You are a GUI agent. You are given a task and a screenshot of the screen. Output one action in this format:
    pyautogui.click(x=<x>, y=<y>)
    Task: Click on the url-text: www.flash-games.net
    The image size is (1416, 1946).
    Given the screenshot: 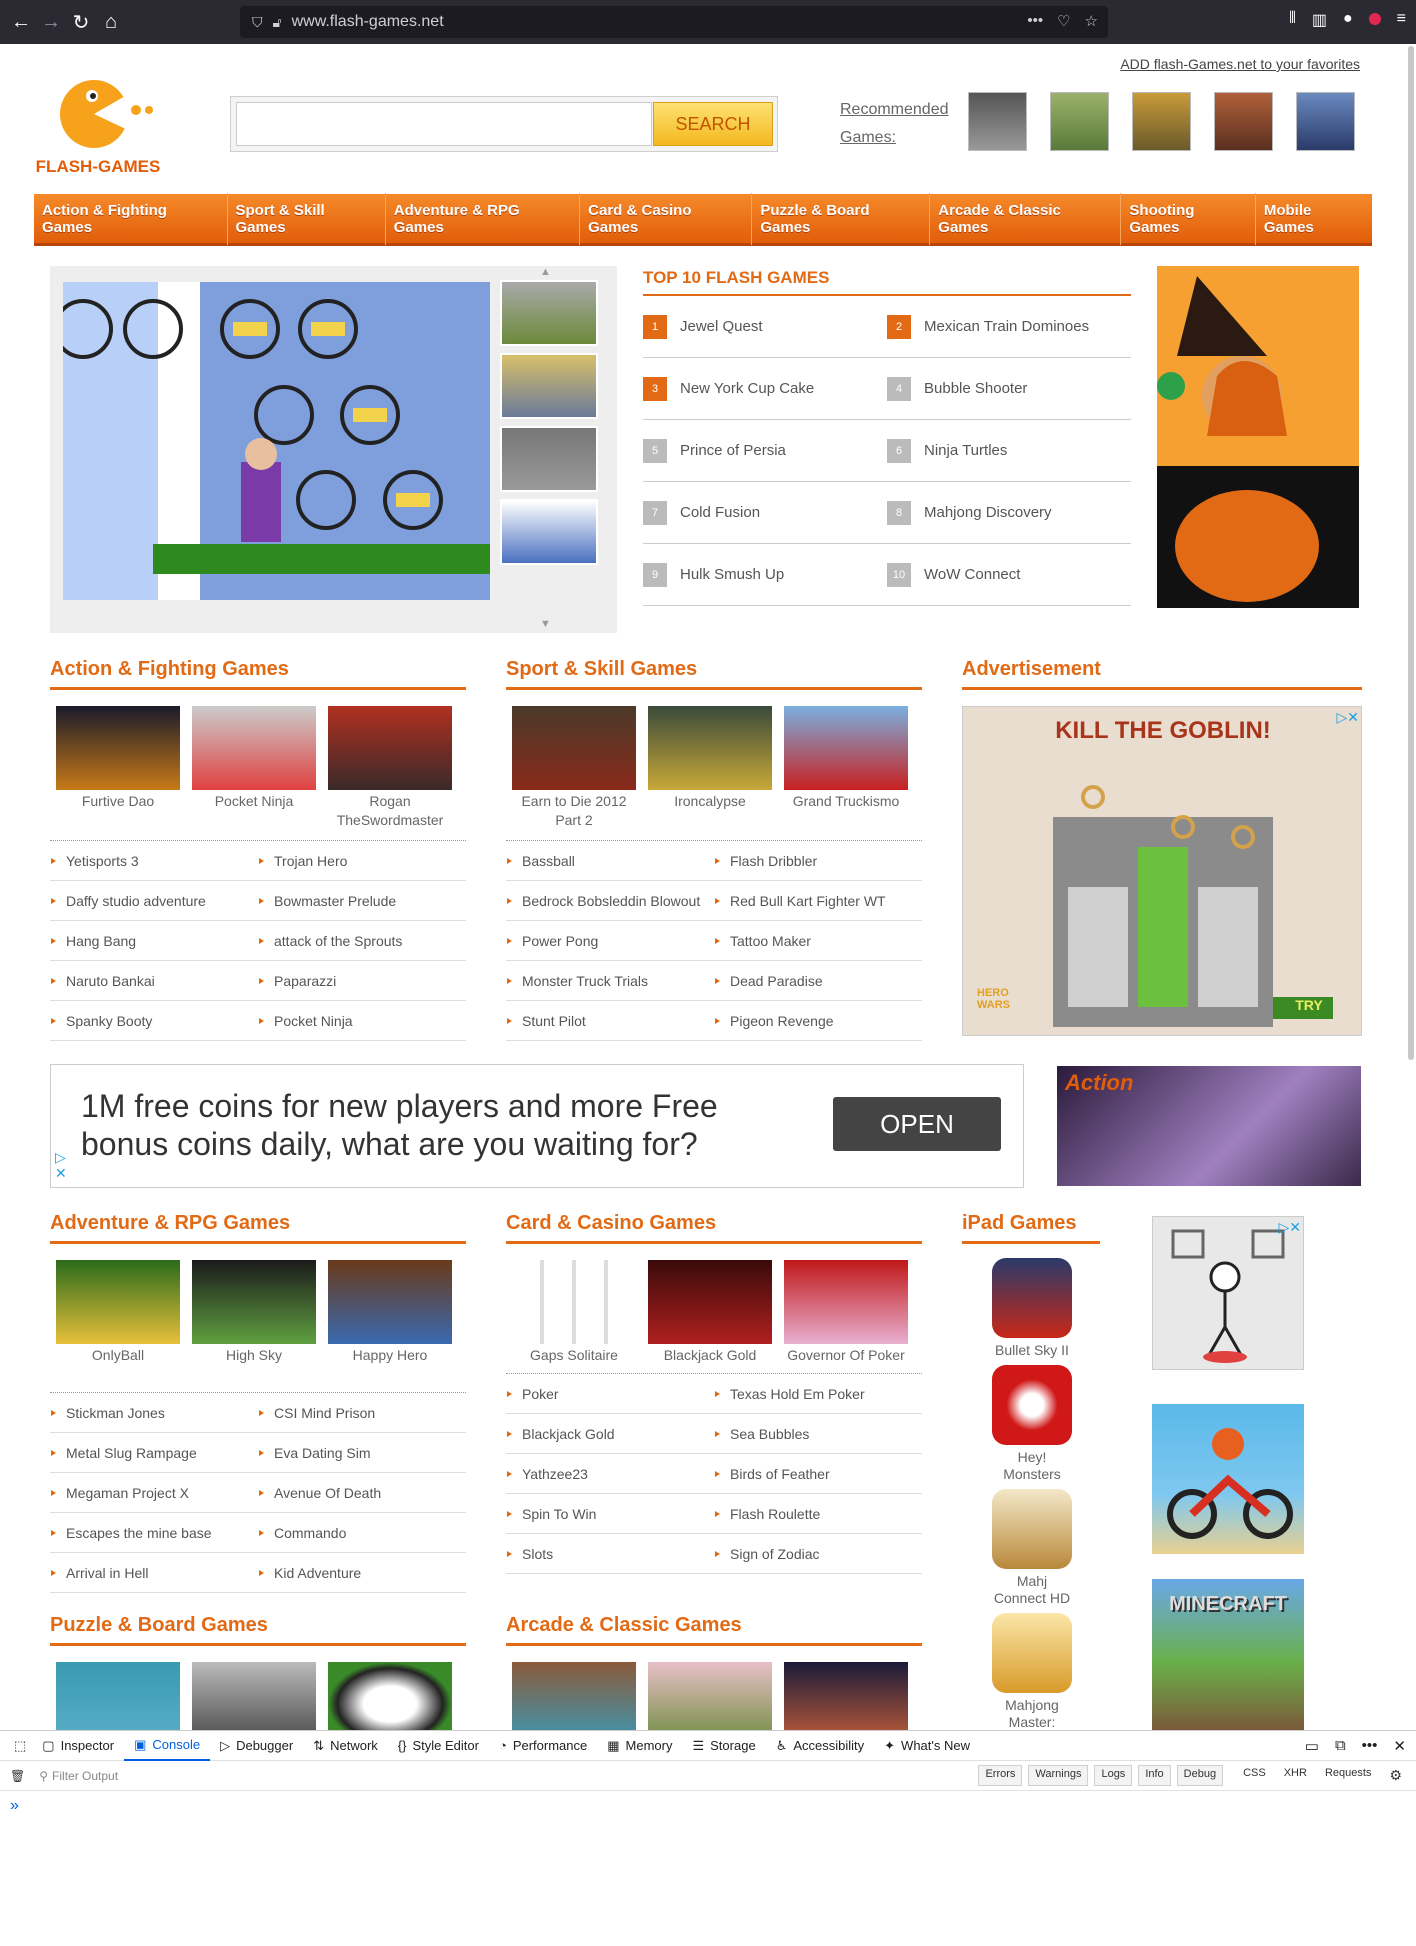 What is the action you would take?
    pyautogui.click(x=368, y=22)
    